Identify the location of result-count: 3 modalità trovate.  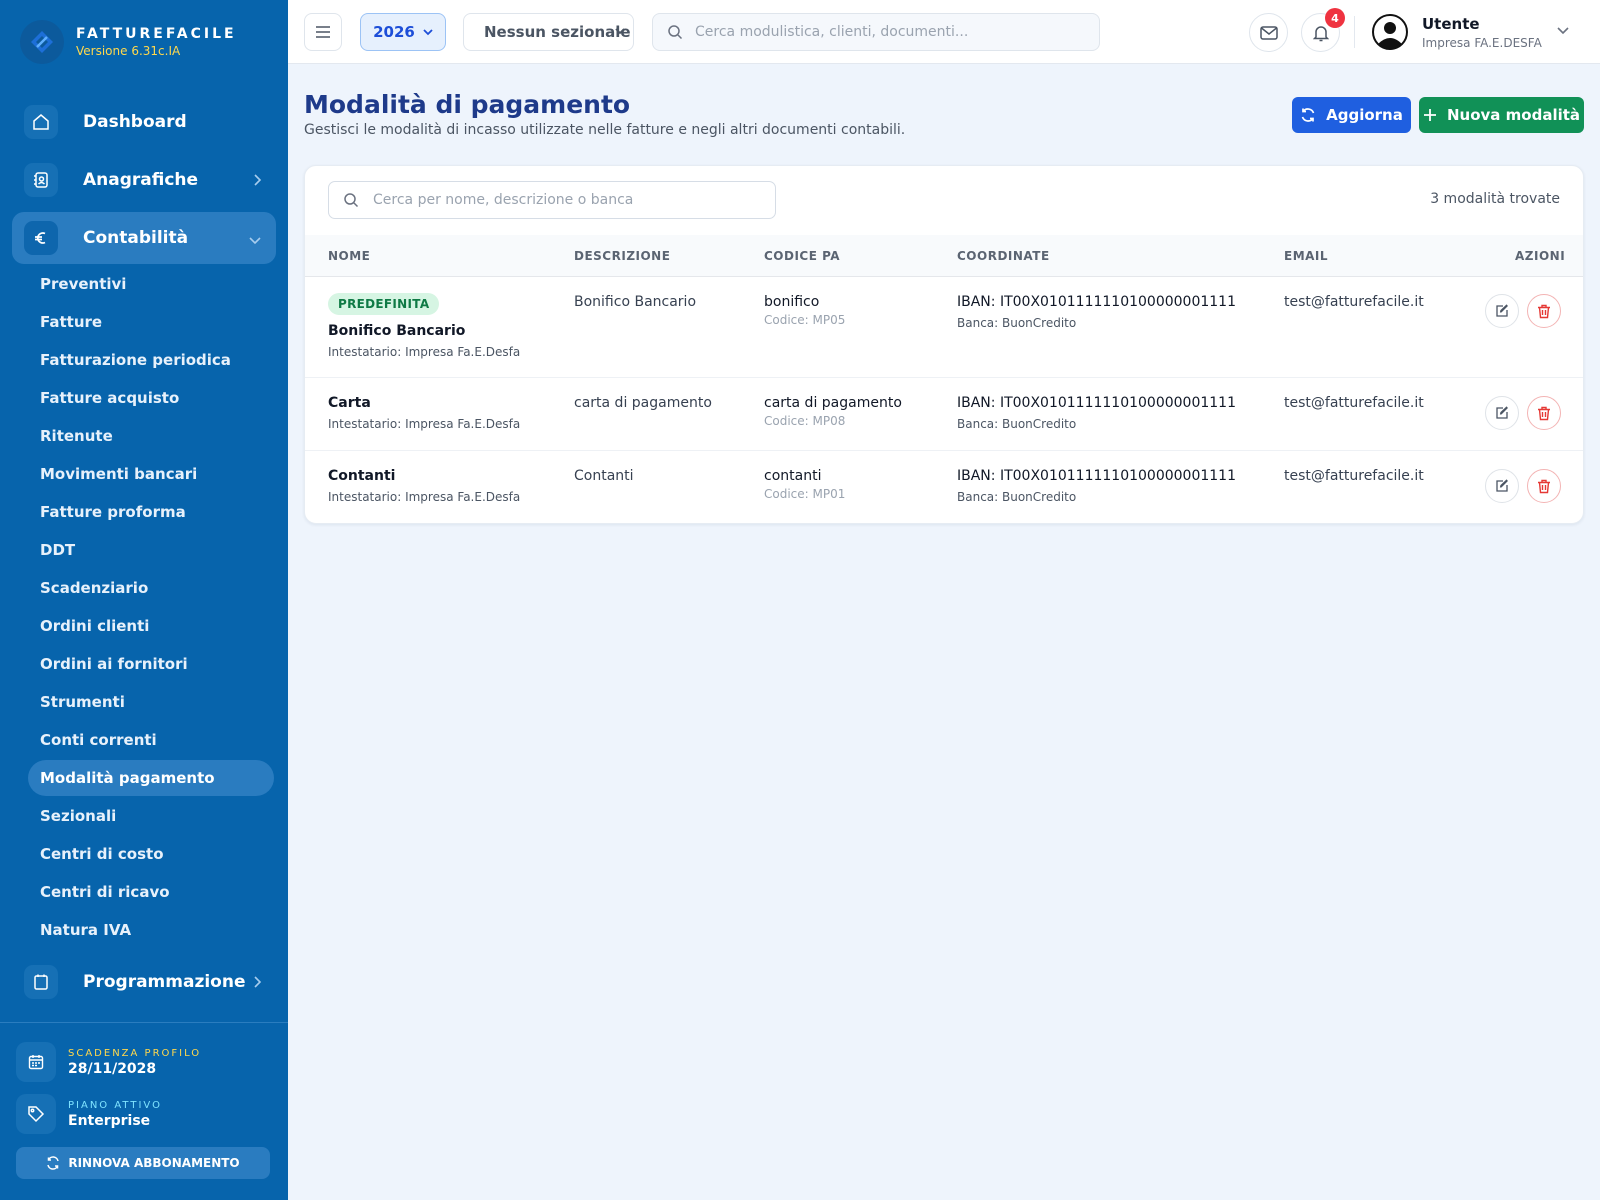
(1495, 199).